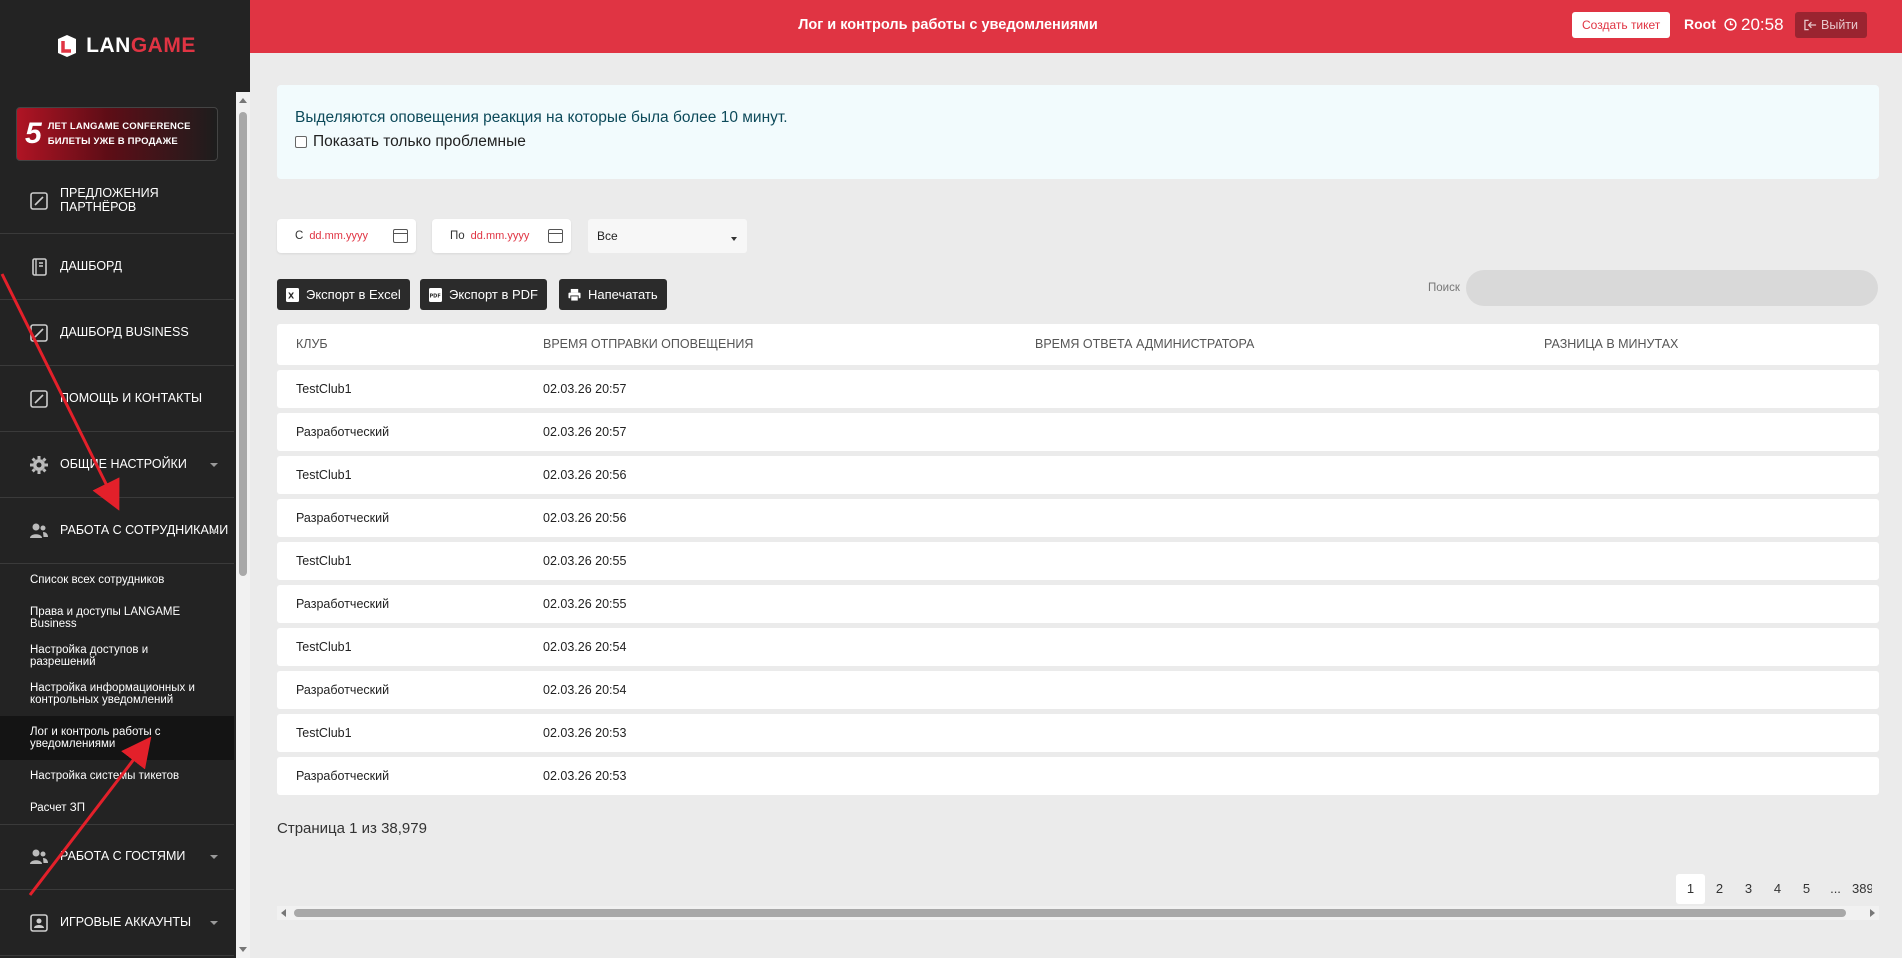 The height and width of the screenshot is (958, 1902). I want to click on submenu-item-ticket-settings: Настройка системы тикетов, so click(117, 776).